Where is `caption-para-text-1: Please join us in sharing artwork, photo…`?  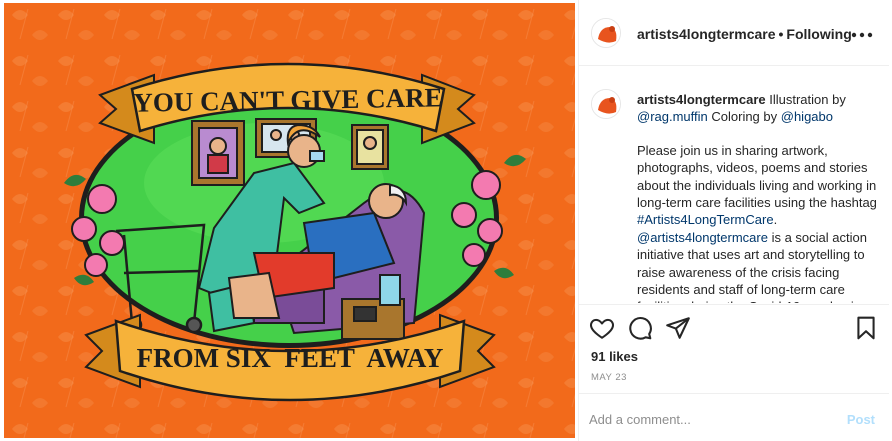 caption-para-text-1: Please join us in sharing artwork, photo… is located at coordinates (757, 176).